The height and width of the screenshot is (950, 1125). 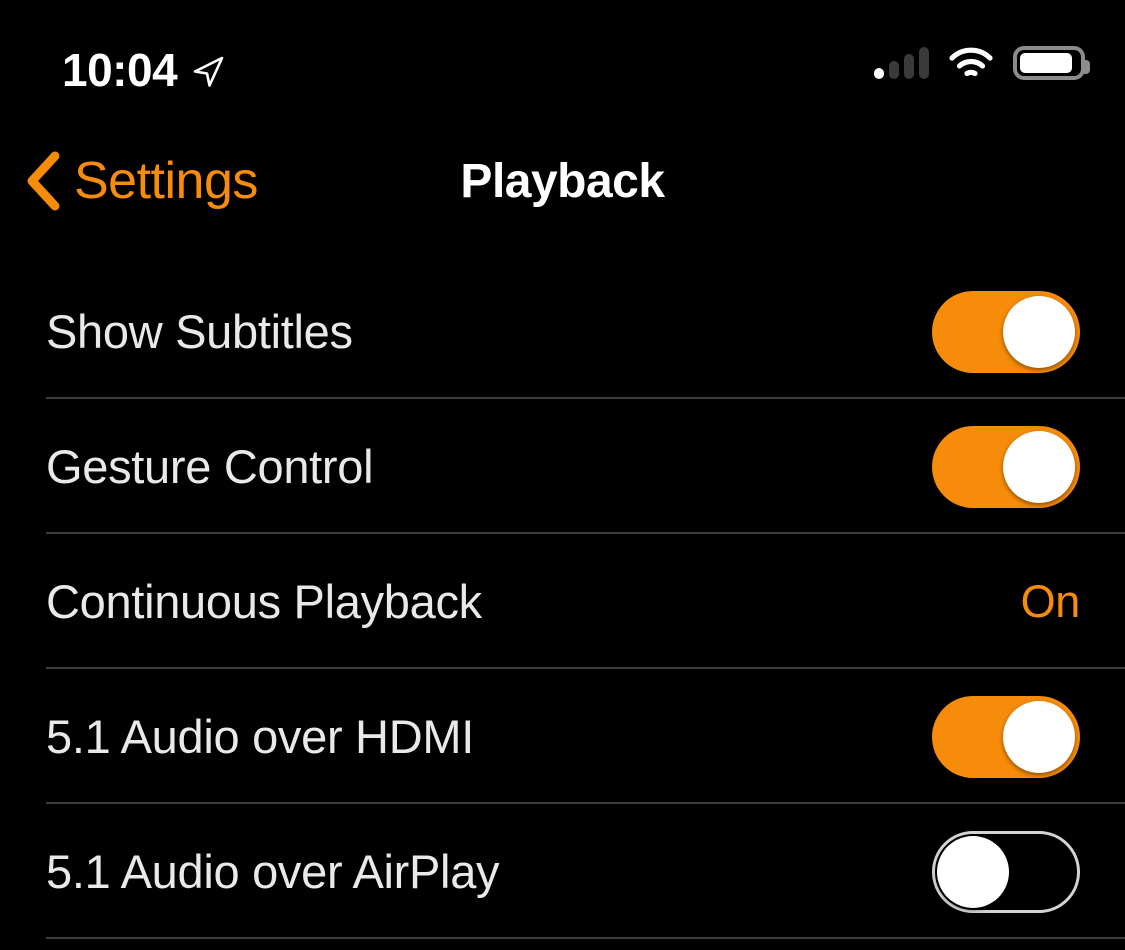 I want to click on status-bar-right, so click(x=982, y=63).